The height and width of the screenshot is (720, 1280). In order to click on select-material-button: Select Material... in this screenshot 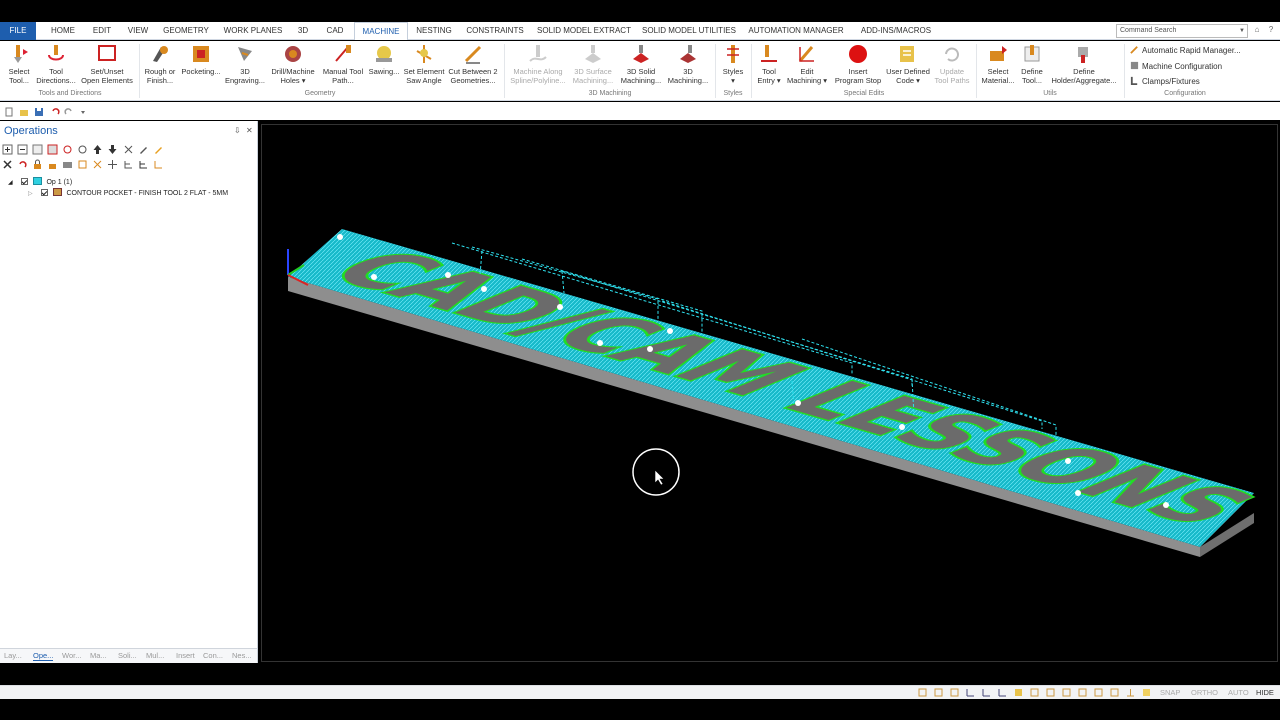, I will do `click(998, 64)`.